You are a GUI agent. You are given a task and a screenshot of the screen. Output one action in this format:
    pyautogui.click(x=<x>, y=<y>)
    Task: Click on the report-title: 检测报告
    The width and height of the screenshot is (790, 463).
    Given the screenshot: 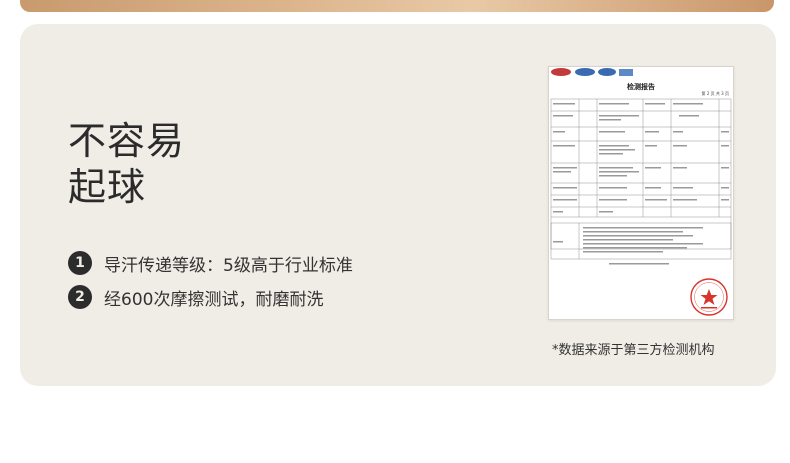 What is the action you would take?
    pyautogui.click(x=641, y=86)
    